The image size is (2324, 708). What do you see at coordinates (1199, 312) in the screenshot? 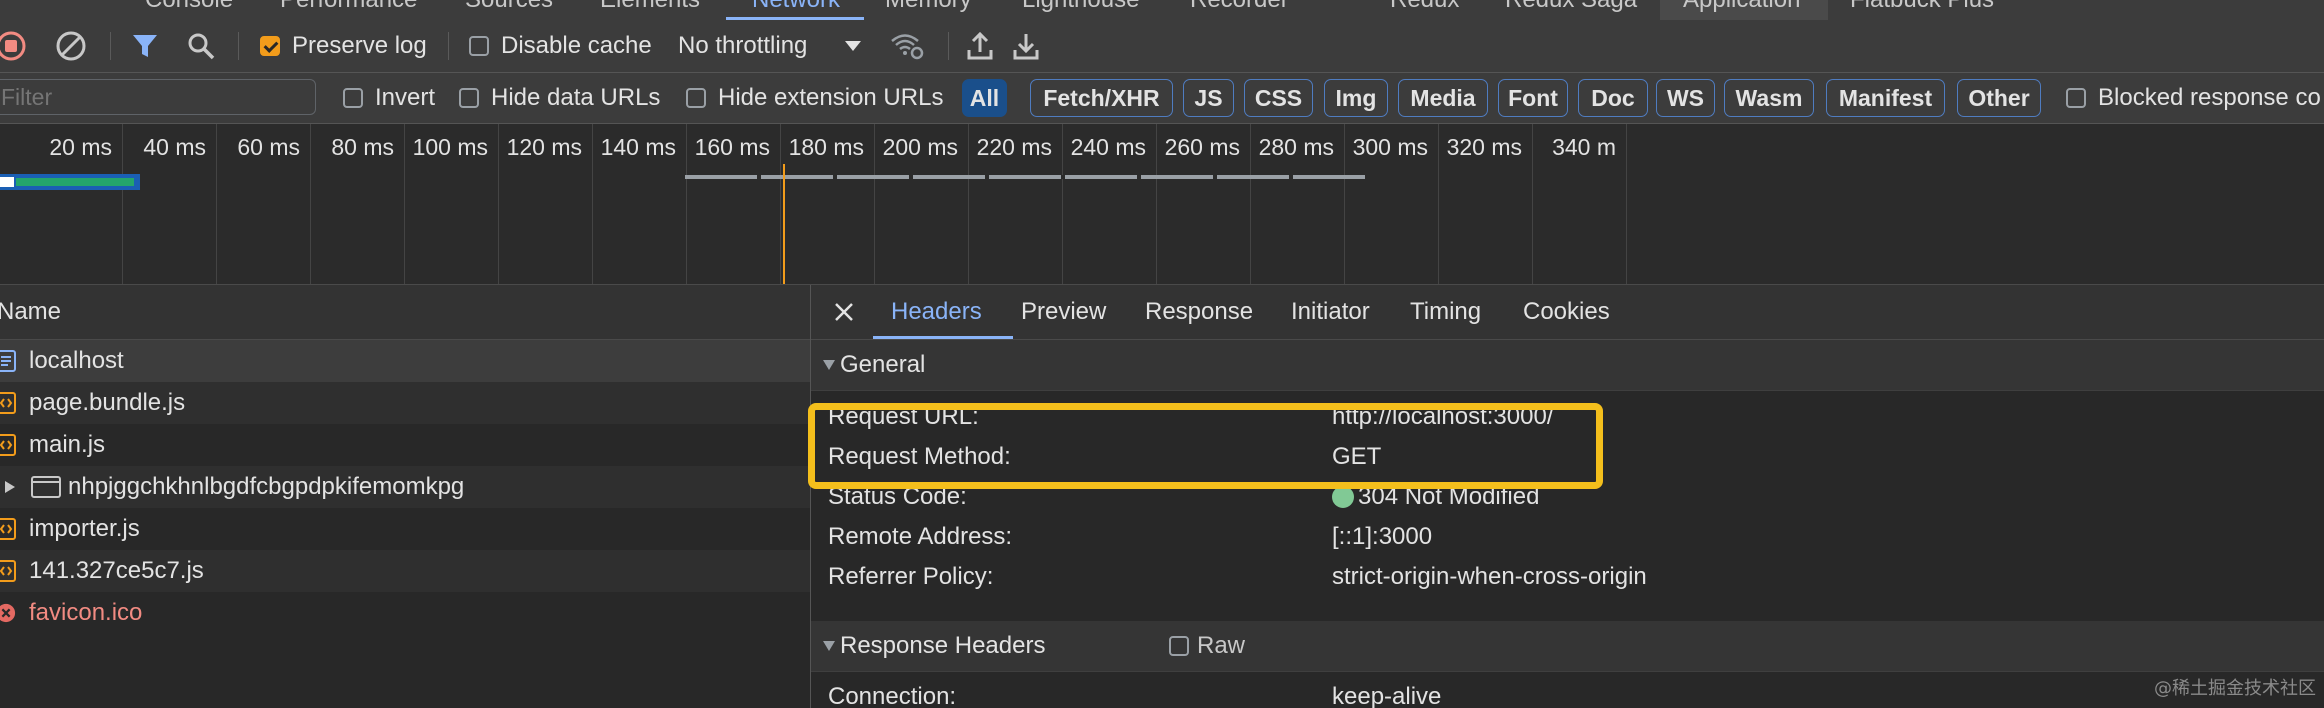
I see `tab-response: Response` at bounding box center [1199, 312].